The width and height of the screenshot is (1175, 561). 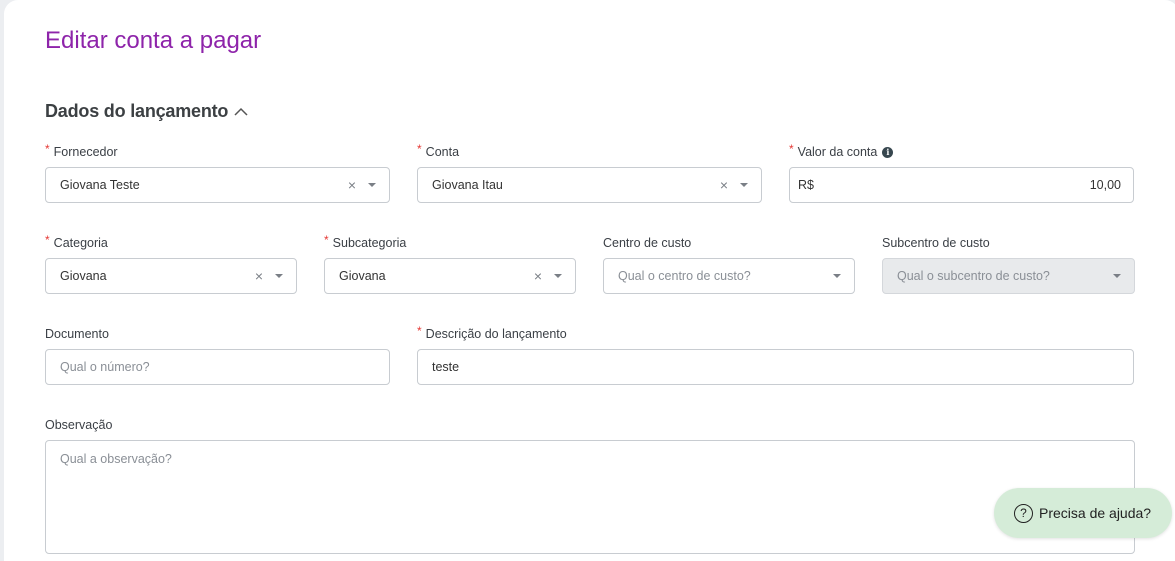 I want to click on conta-label-text: Conta, so click(x=442, y=152).